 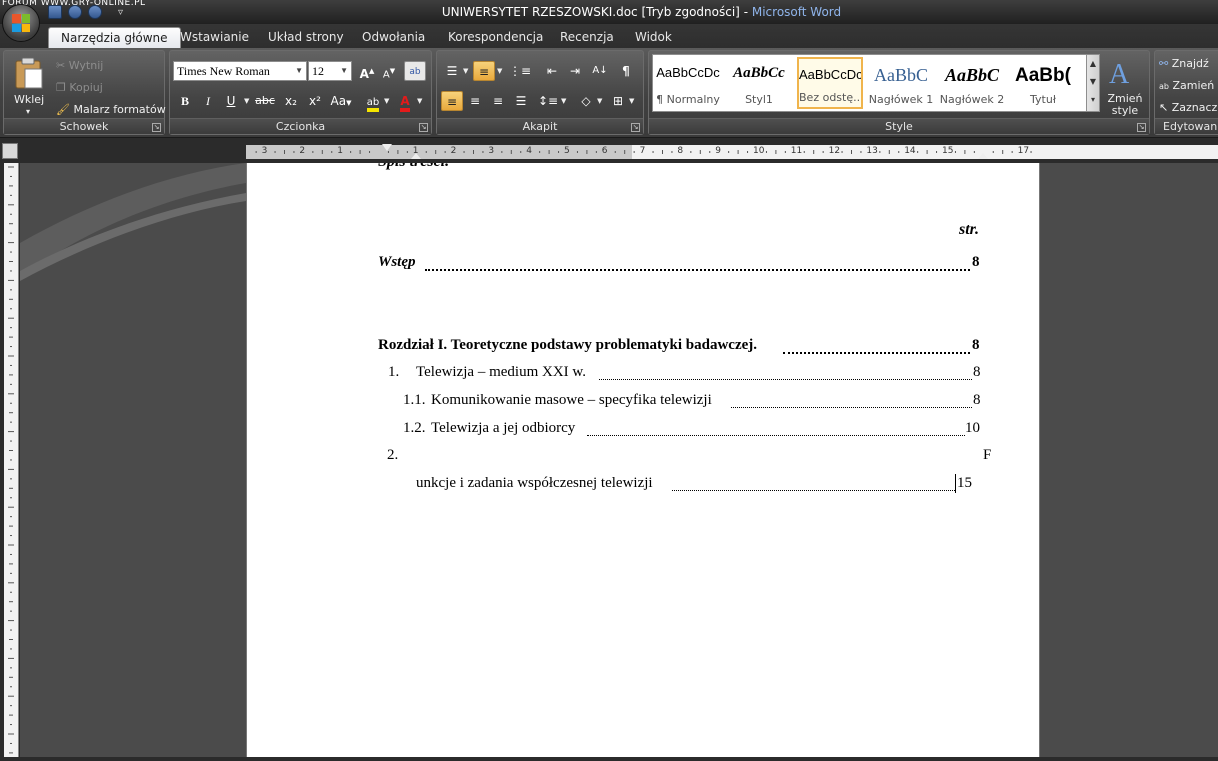 What do you see at coordinates (465, 71) in the screenshot?
I see `bullets-dropdown-icon: ▼` at bounding box center [465, 71].